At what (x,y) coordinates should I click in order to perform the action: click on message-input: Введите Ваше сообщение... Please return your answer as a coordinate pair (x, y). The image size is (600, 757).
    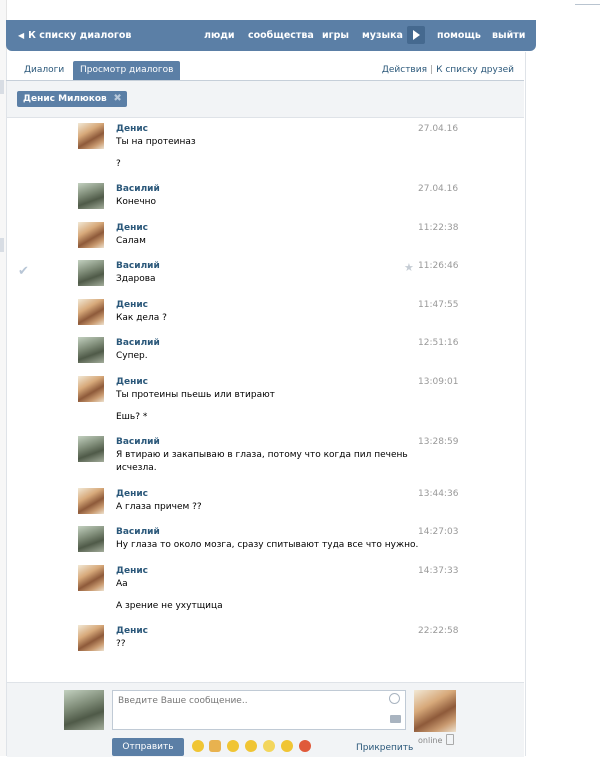
    Looking at the image, I should click on (259, 710).